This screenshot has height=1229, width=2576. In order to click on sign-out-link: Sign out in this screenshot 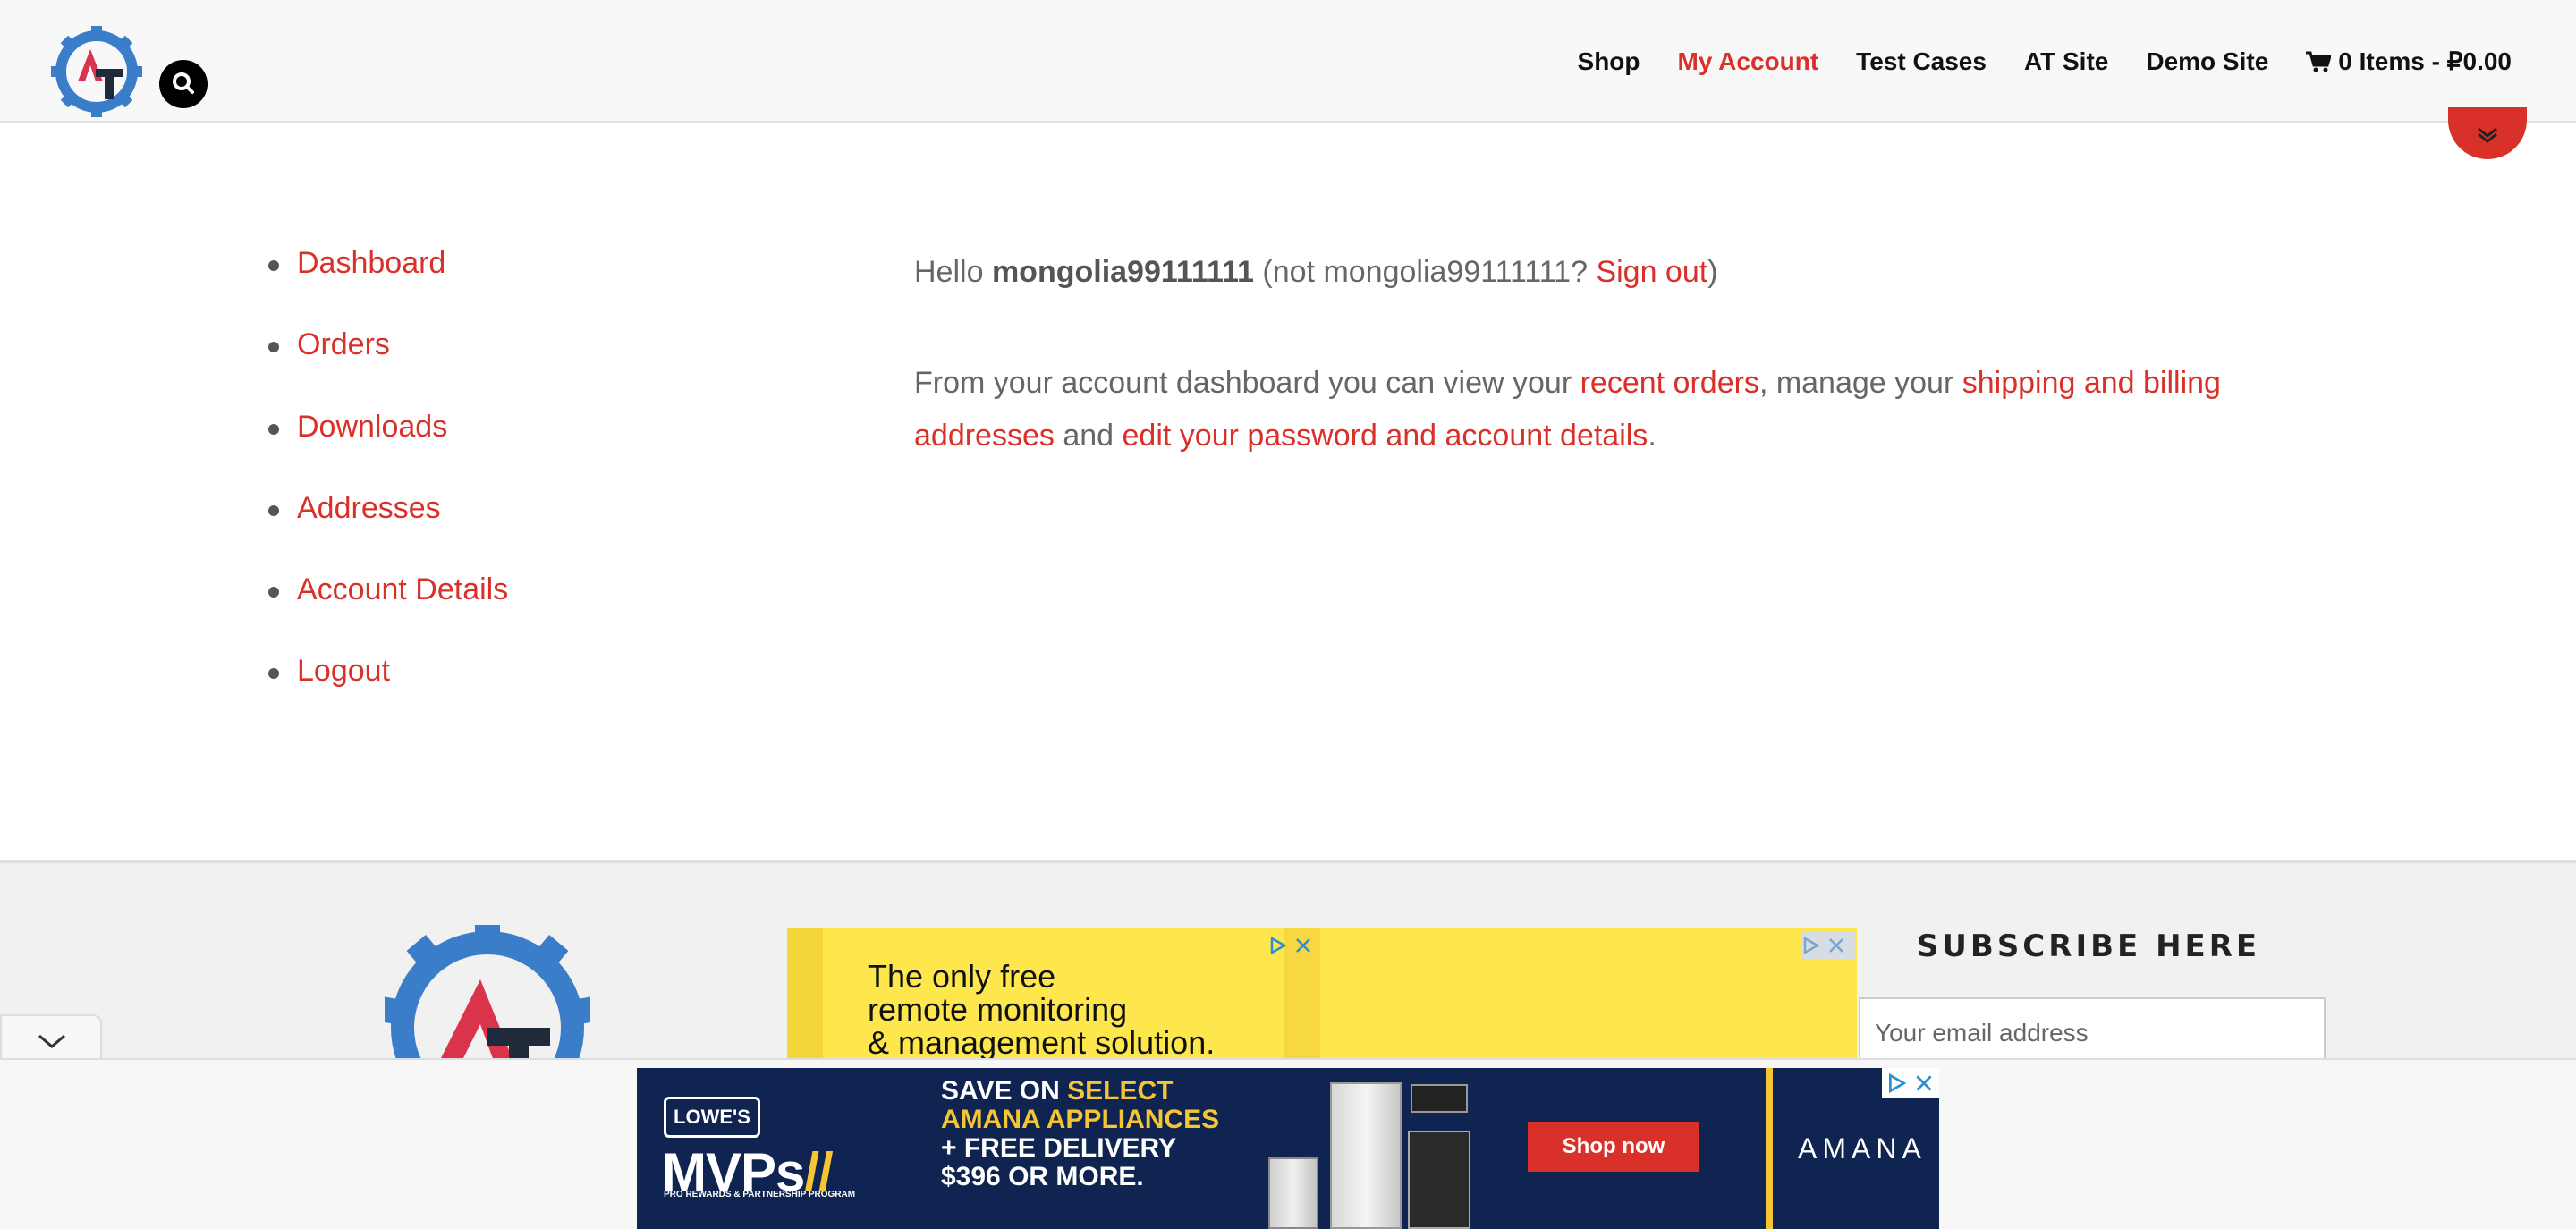, I will do `click(1651, 272)`.